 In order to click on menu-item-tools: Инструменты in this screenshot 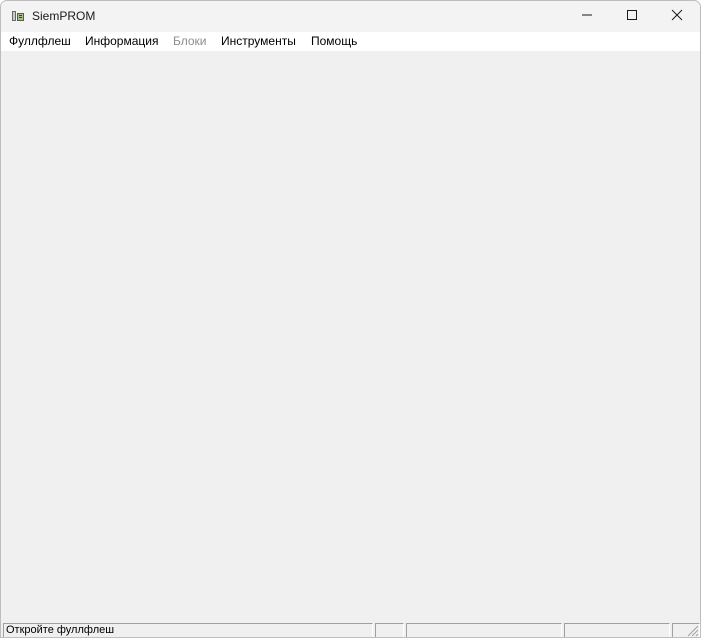, I will do `click(258, 41)`.